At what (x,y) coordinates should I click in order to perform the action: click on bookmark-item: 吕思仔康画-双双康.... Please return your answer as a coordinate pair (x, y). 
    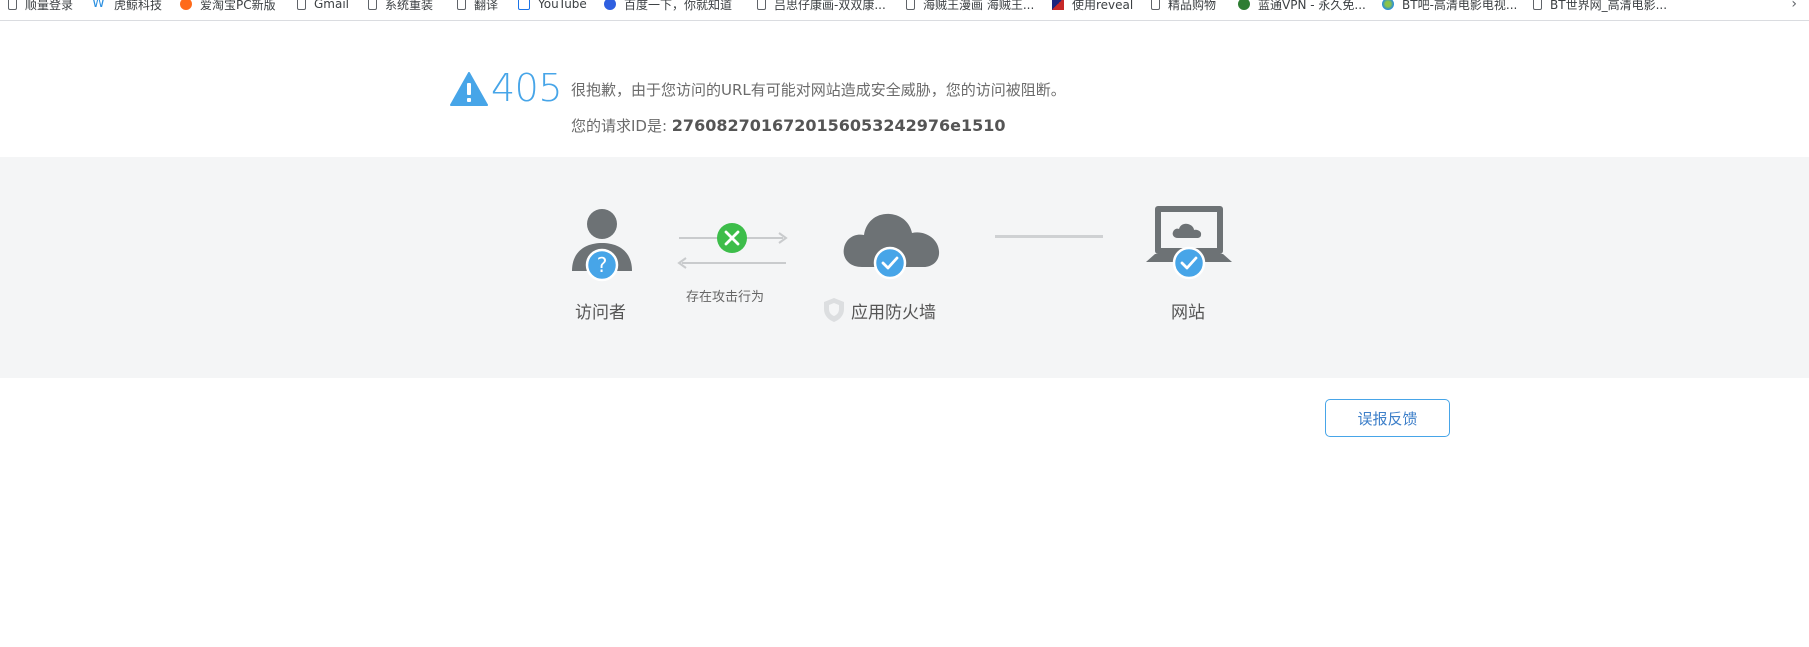
    Looking at the image, I should click on (821, 6).